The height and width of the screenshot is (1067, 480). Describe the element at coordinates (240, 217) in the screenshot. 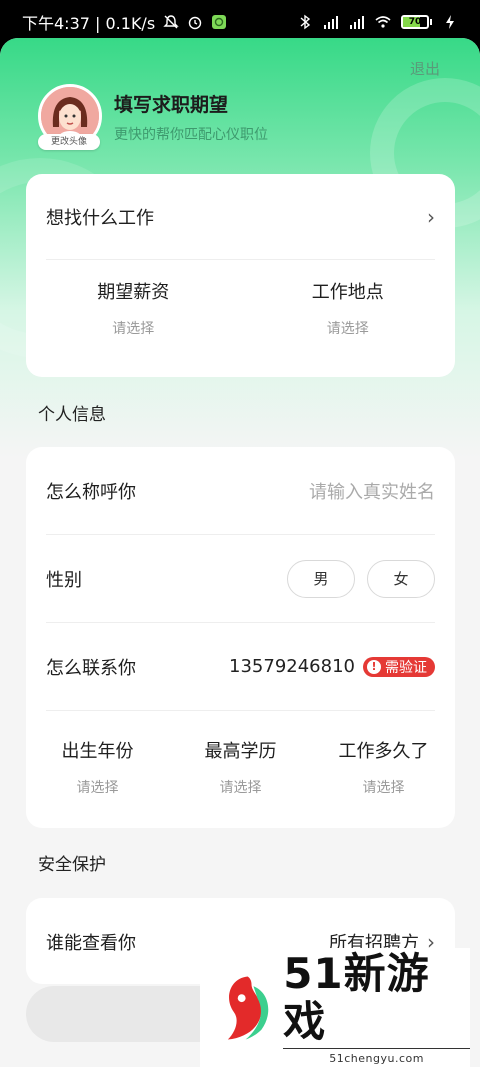

I see `job-type-row: 想找什么工作 ›` at that location.